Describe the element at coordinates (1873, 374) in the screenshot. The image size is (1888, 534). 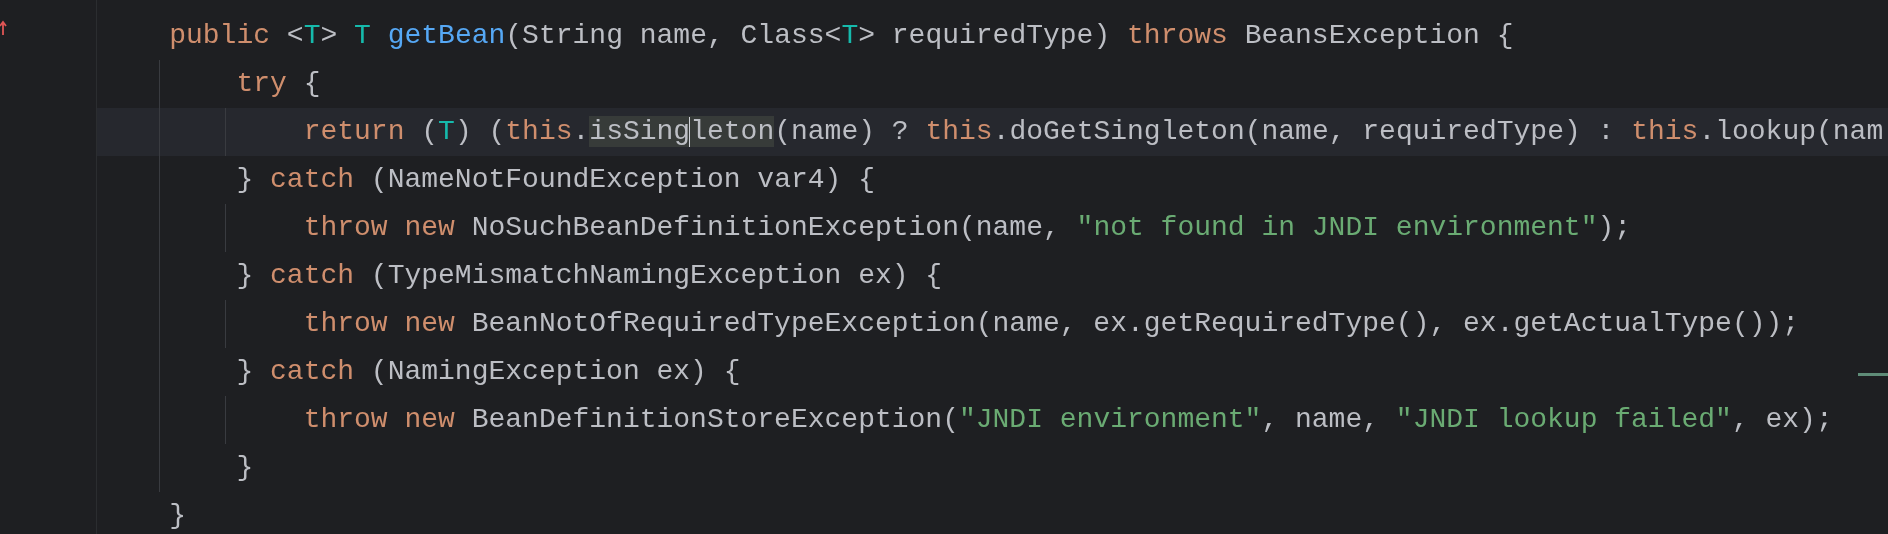
I see `scrollbar-mark` at that location.